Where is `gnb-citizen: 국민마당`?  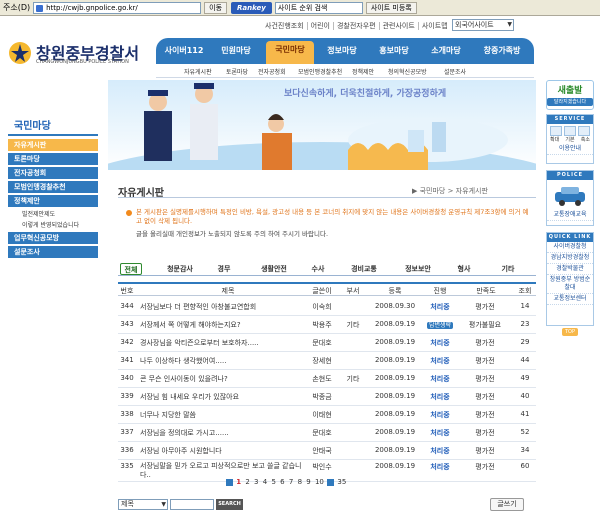
gnb-citizen: 국민마당 is located at coordinates (290, 52).